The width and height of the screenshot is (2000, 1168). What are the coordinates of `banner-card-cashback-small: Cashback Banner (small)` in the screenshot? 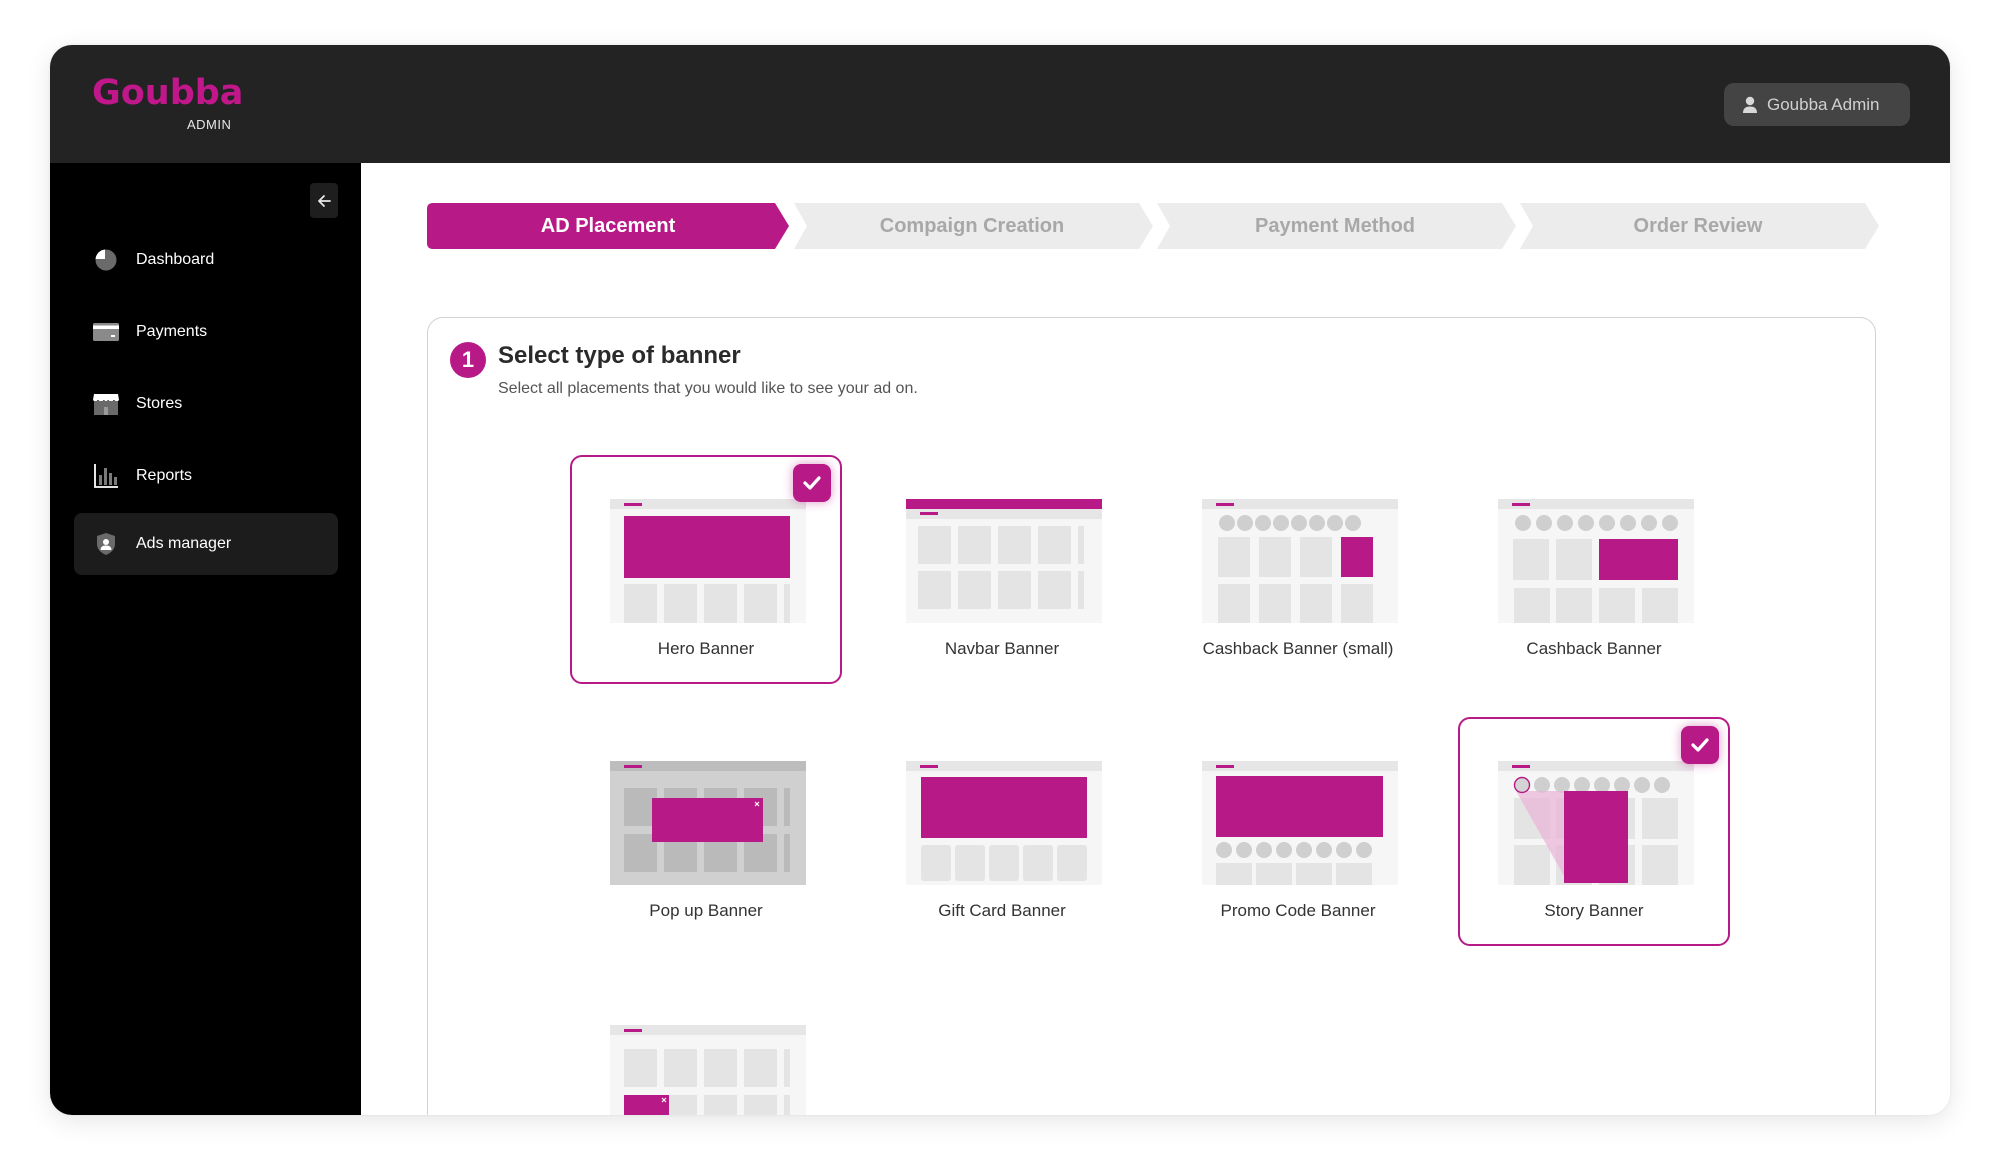 It's located at (1298, 569).